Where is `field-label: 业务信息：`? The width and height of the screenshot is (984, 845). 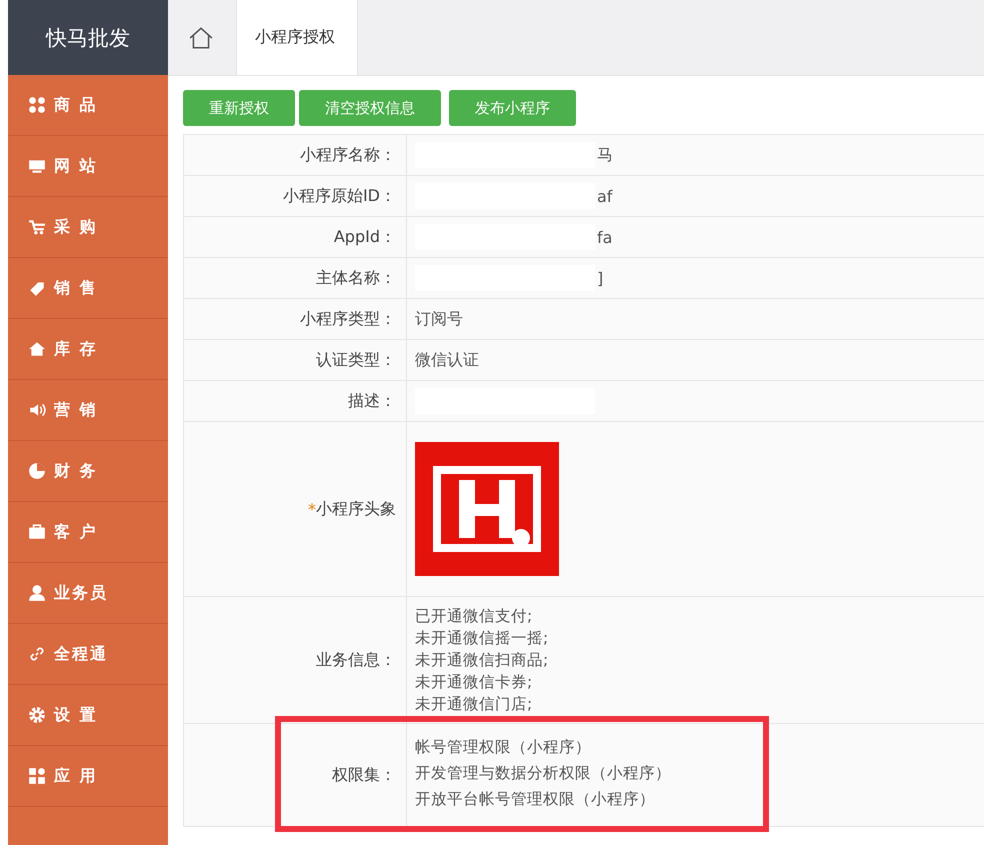
field-label: 业务信息： is located at coordinates (356, 660).